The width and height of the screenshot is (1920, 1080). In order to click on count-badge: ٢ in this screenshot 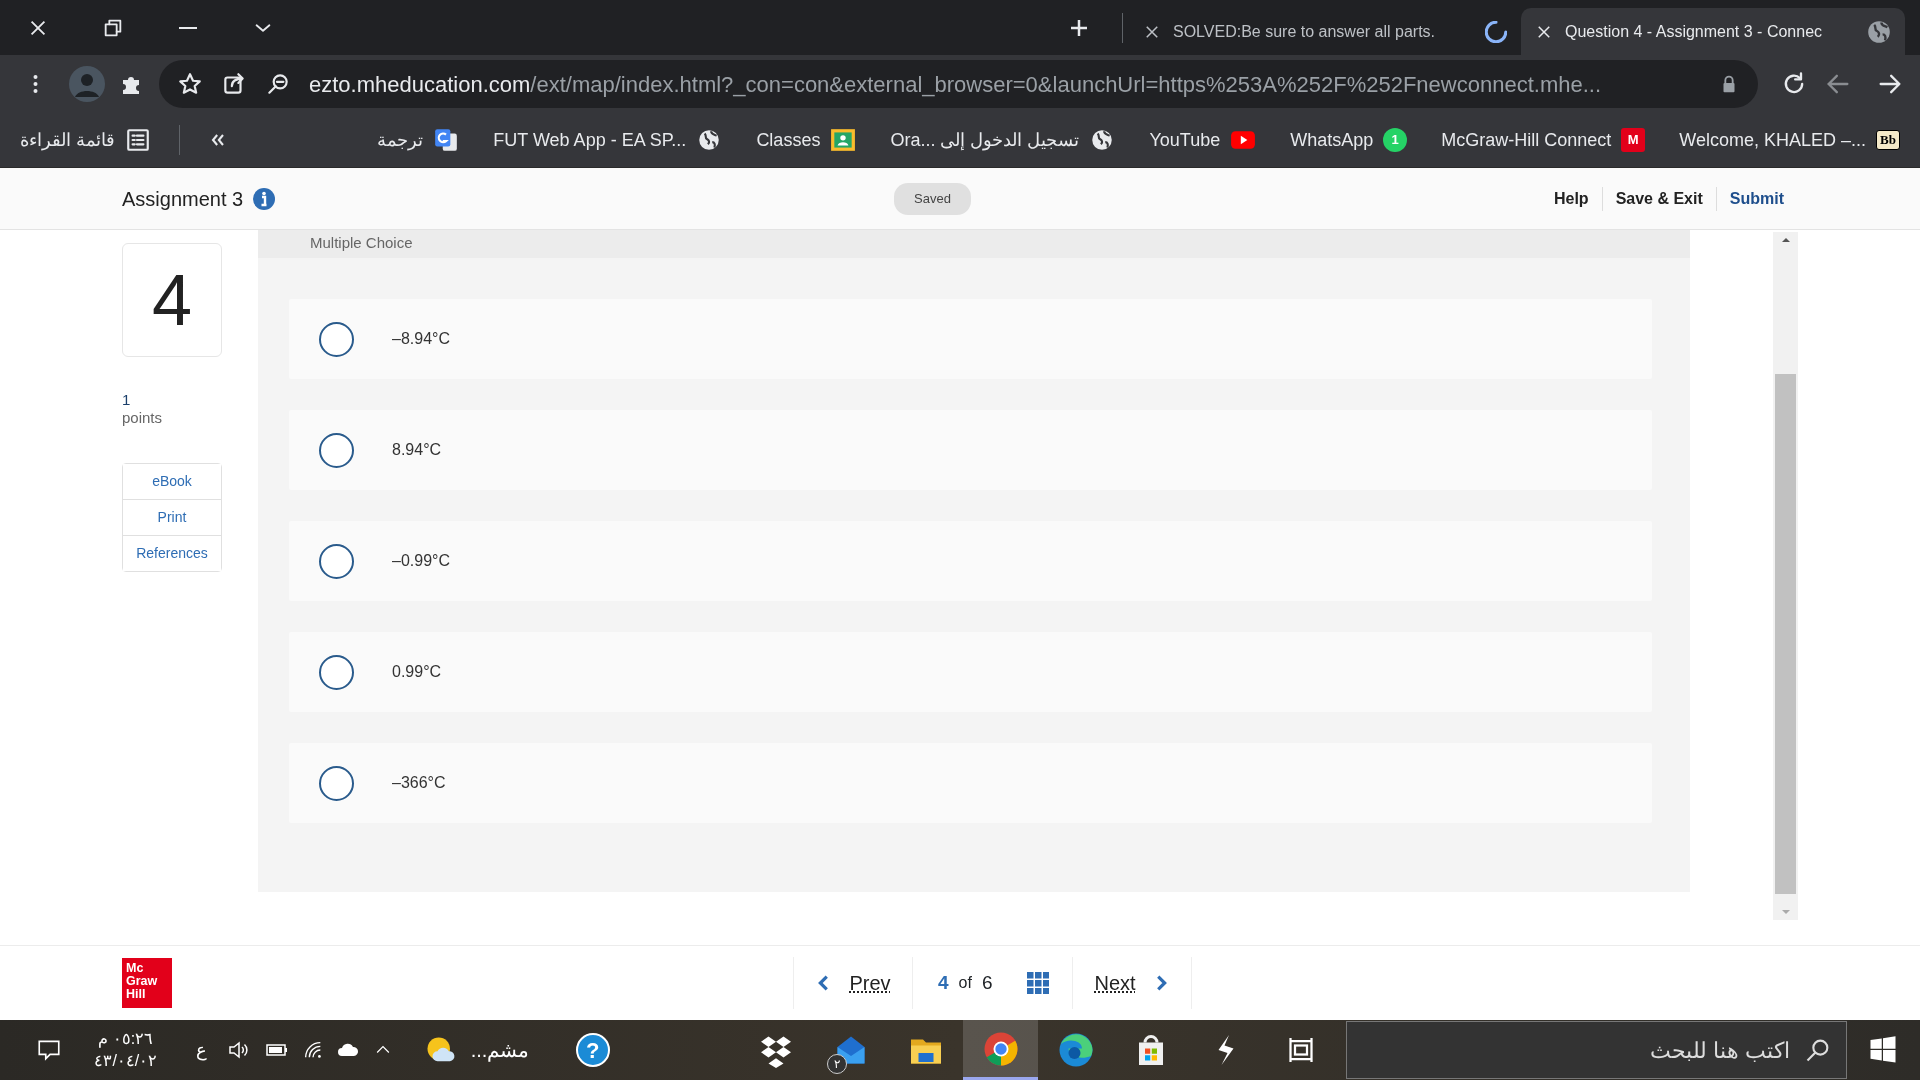, I will do `click(837, 1064)`.